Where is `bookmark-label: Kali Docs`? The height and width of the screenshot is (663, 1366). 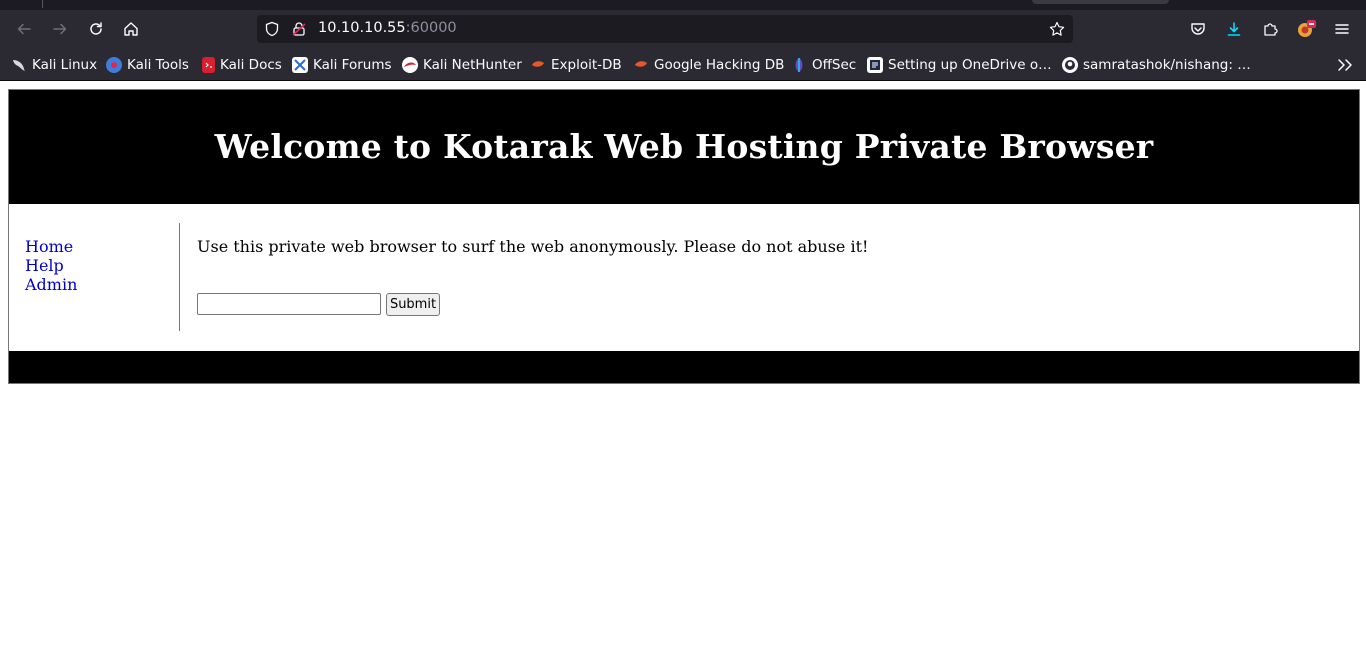
bookmark-label: Kali Docs is located at coordinates (251, 65).